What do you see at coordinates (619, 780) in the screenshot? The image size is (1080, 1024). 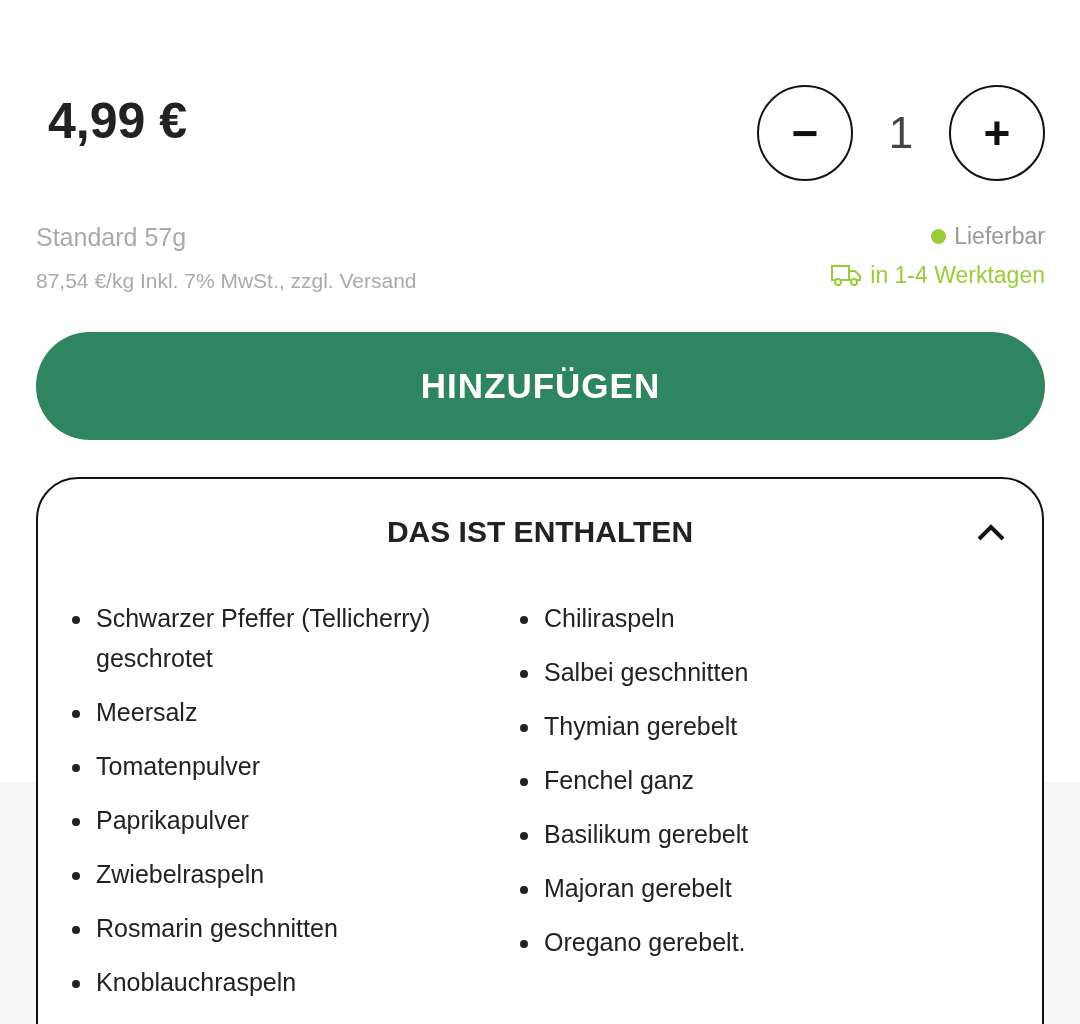 I see `ingredient-item: Fenchel ganz` at bounding box center [619, 780].